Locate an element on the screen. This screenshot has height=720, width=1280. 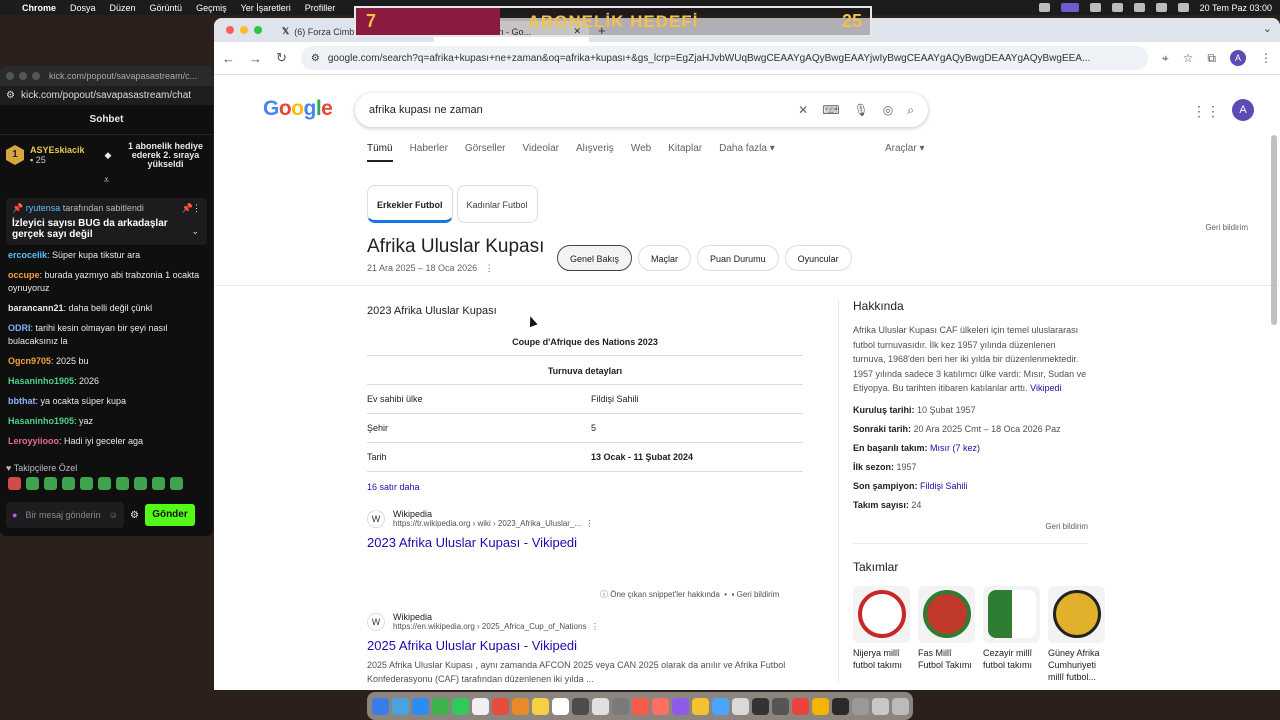
chrome-menu-icon: ⋮ is located at coordinates (1266, 58).